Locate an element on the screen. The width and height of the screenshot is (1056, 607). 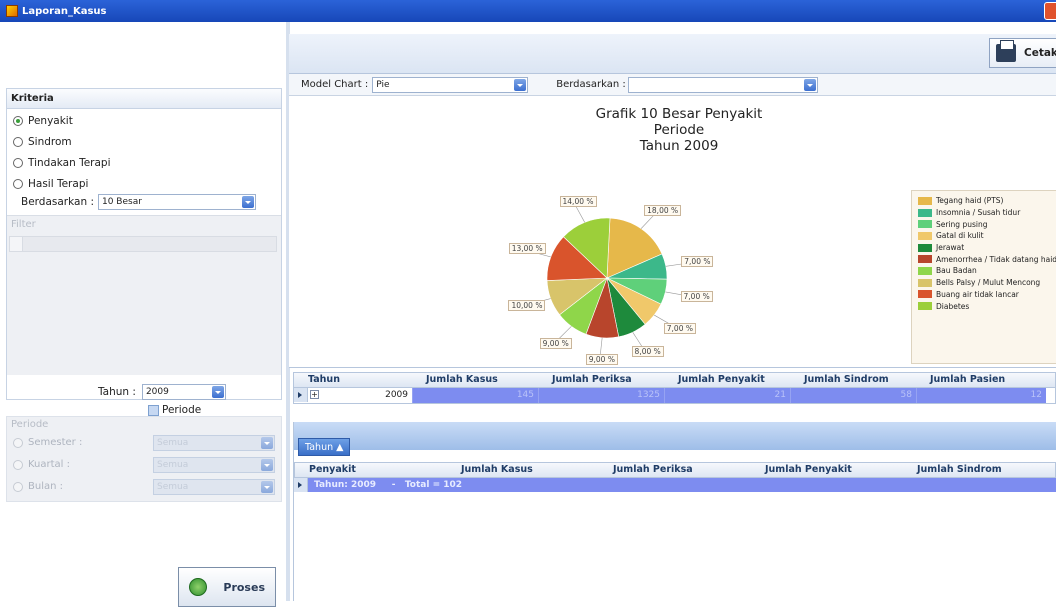
group-panel: Tahun ▲ is located at coordinates (675, 439).